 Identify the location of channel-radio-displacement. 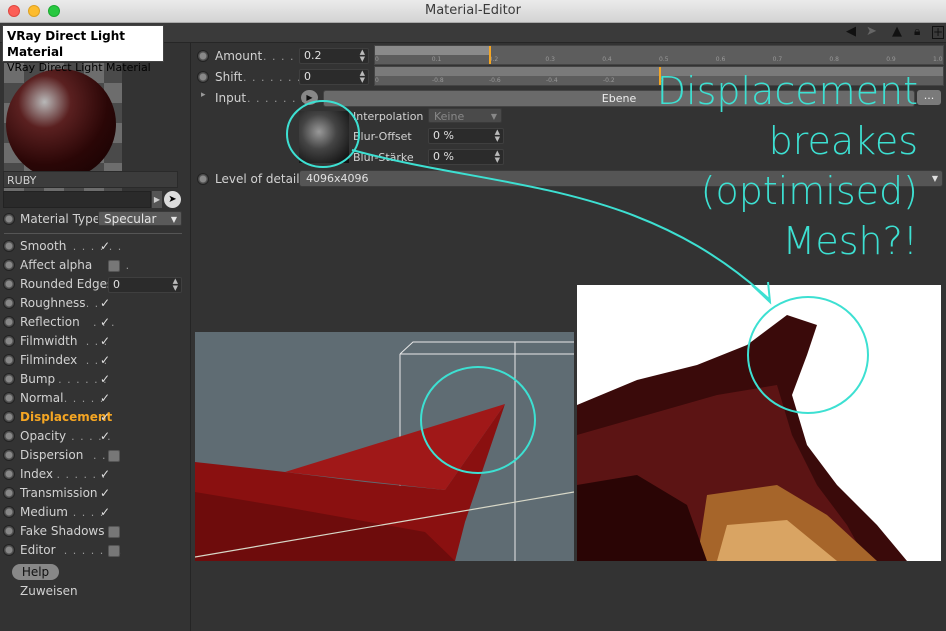
(9, 417).